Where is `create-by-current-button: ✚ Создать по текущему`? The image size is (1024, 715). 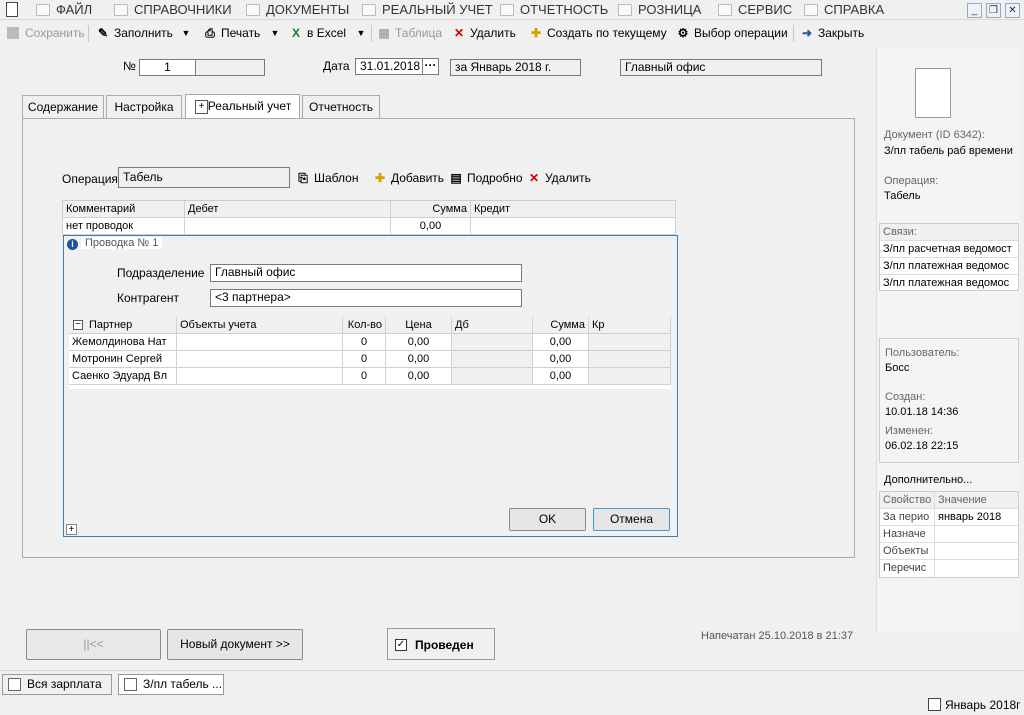 create-by-current-button: ✚ Создать по текущему is located at coordinates (598, 33).